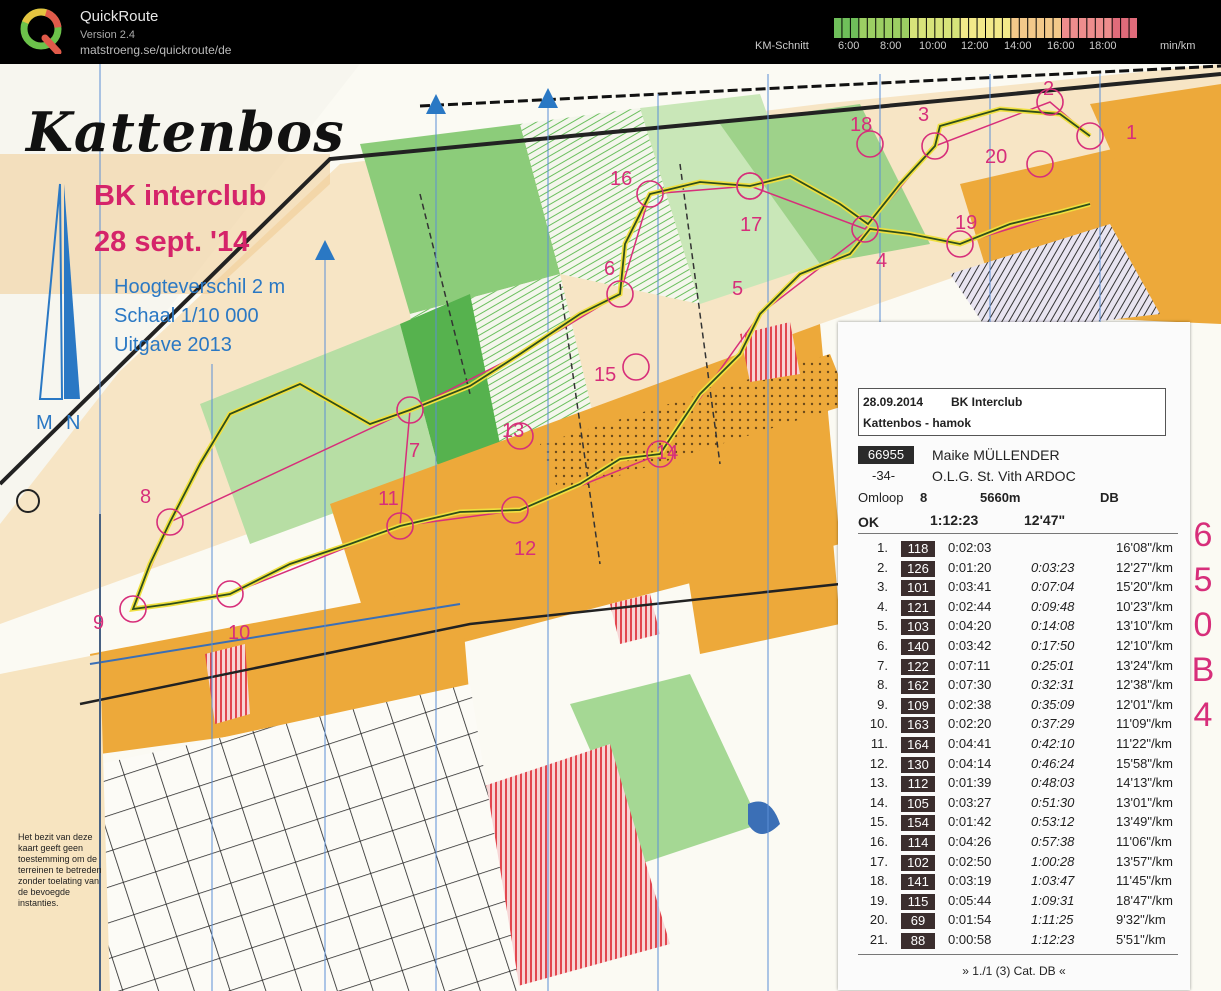  Describe the element at coordinates (970, 587) in the screenshot. I see `split-time: 0:03:41` at that location.